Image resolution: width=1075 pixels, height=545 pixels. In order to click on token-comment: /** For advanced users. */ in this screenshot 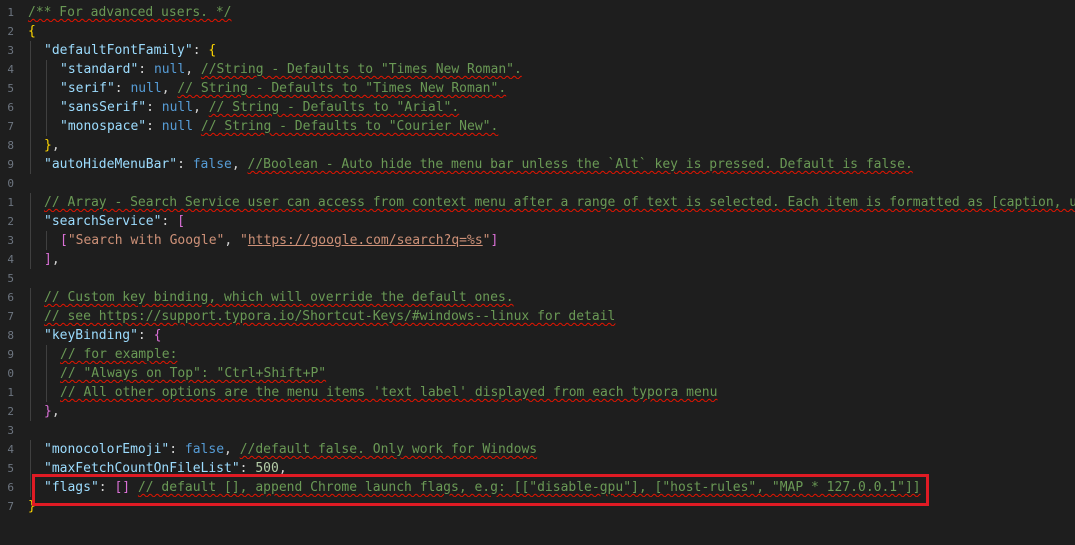, I will do `click(130, 12)`.